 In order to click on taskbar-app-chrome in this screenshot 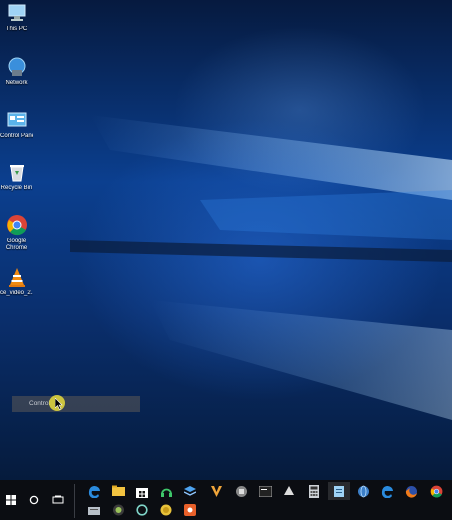, I will do `click(436, 491)`.